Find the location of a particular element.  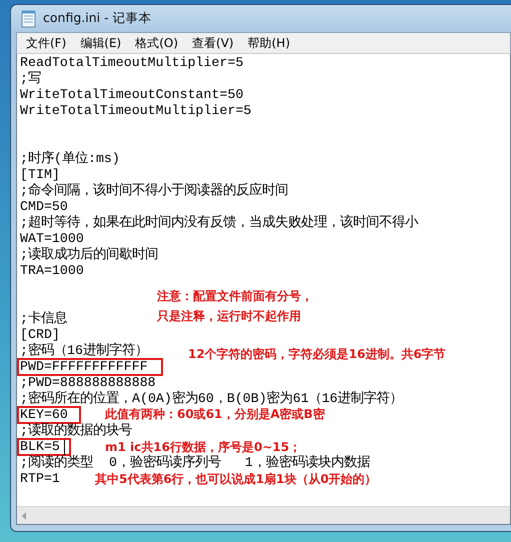

window-title: config.ini - 记事本 is located at coordinates (97, 18).